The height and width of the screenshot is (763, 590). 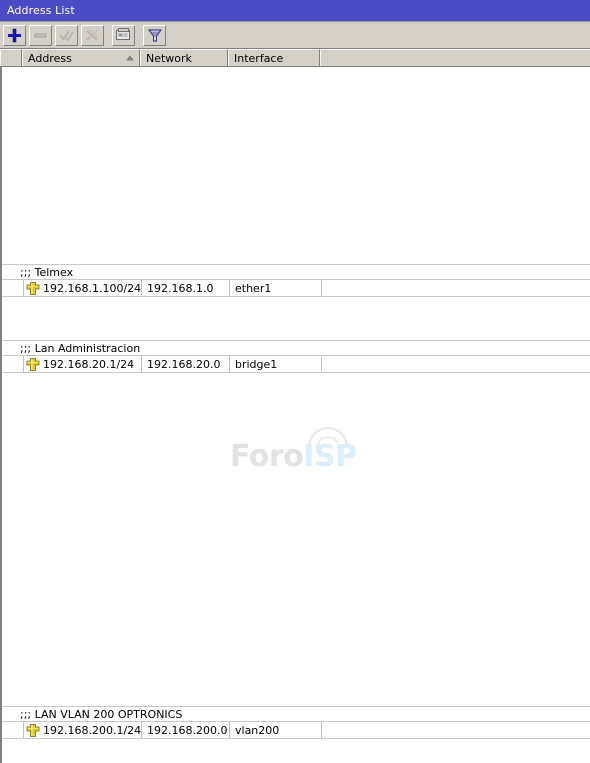 I want to click on column-header-interface: Interface, so click(x=274, y=57).